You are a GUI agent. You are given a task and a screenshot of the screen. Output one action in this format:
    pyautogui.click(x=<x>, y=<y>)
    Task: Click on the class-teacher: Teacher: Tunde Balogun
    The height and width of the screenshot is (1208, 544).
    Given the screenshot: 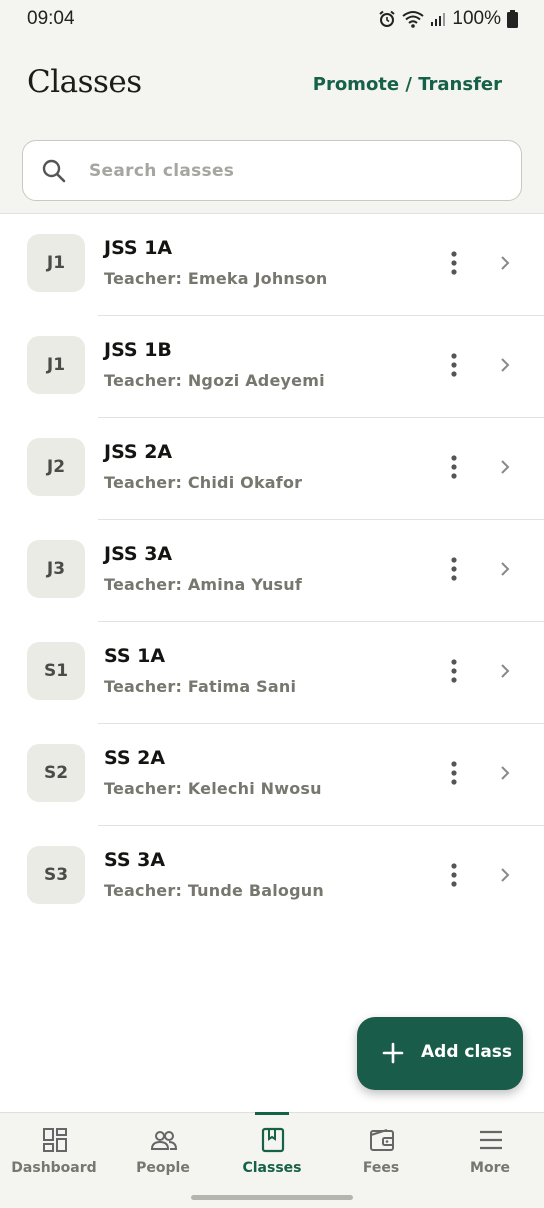 What is the action you would take?
    pyautogui.click(x=214, y=890)
    